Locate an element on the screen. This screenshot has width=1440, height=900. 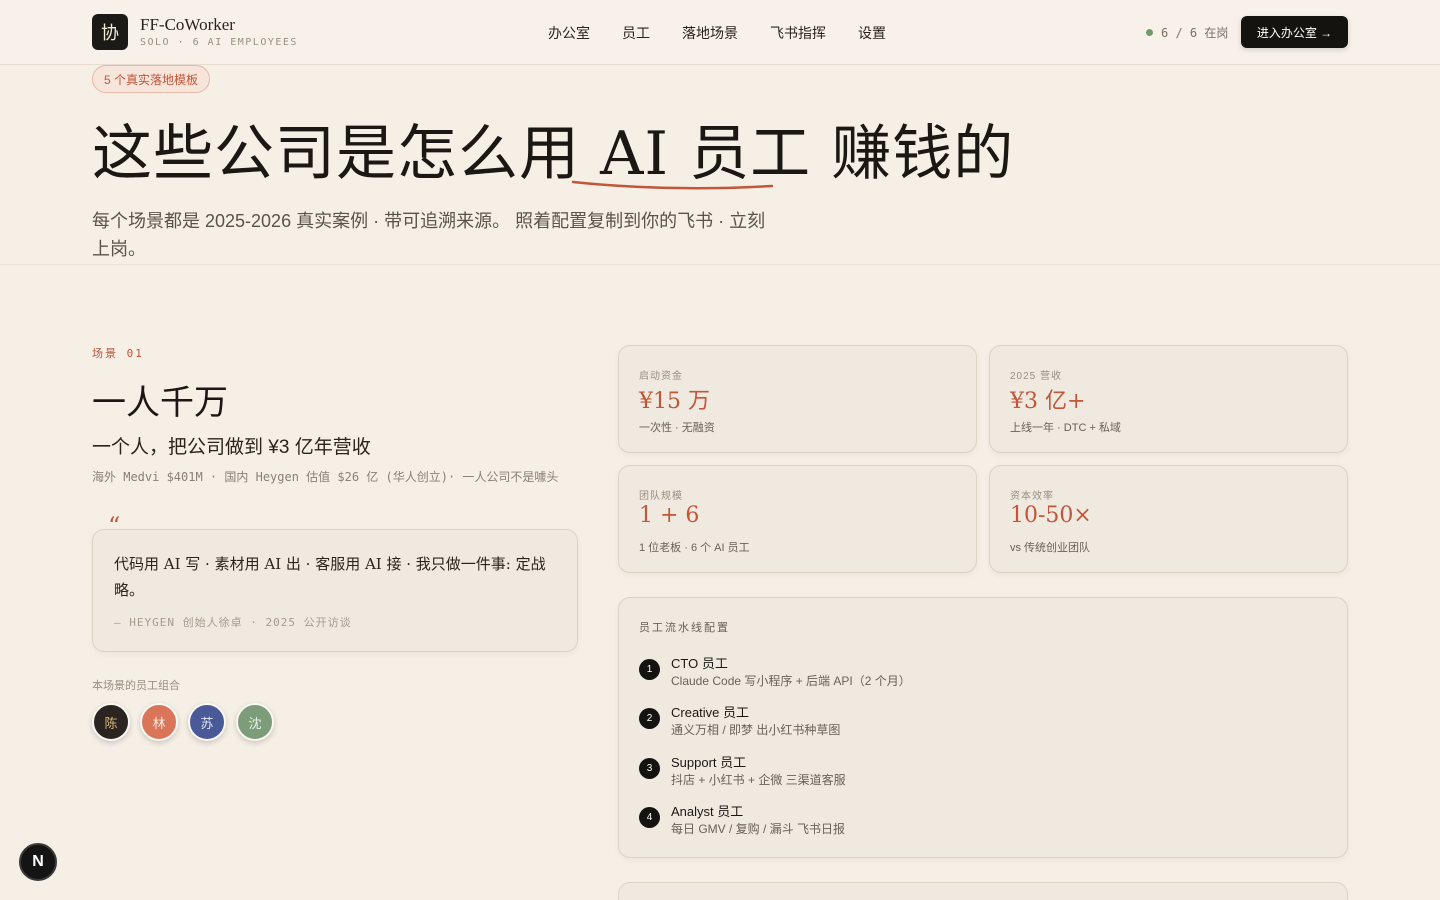
step-number: 1 is located at coordinates (649, 669).